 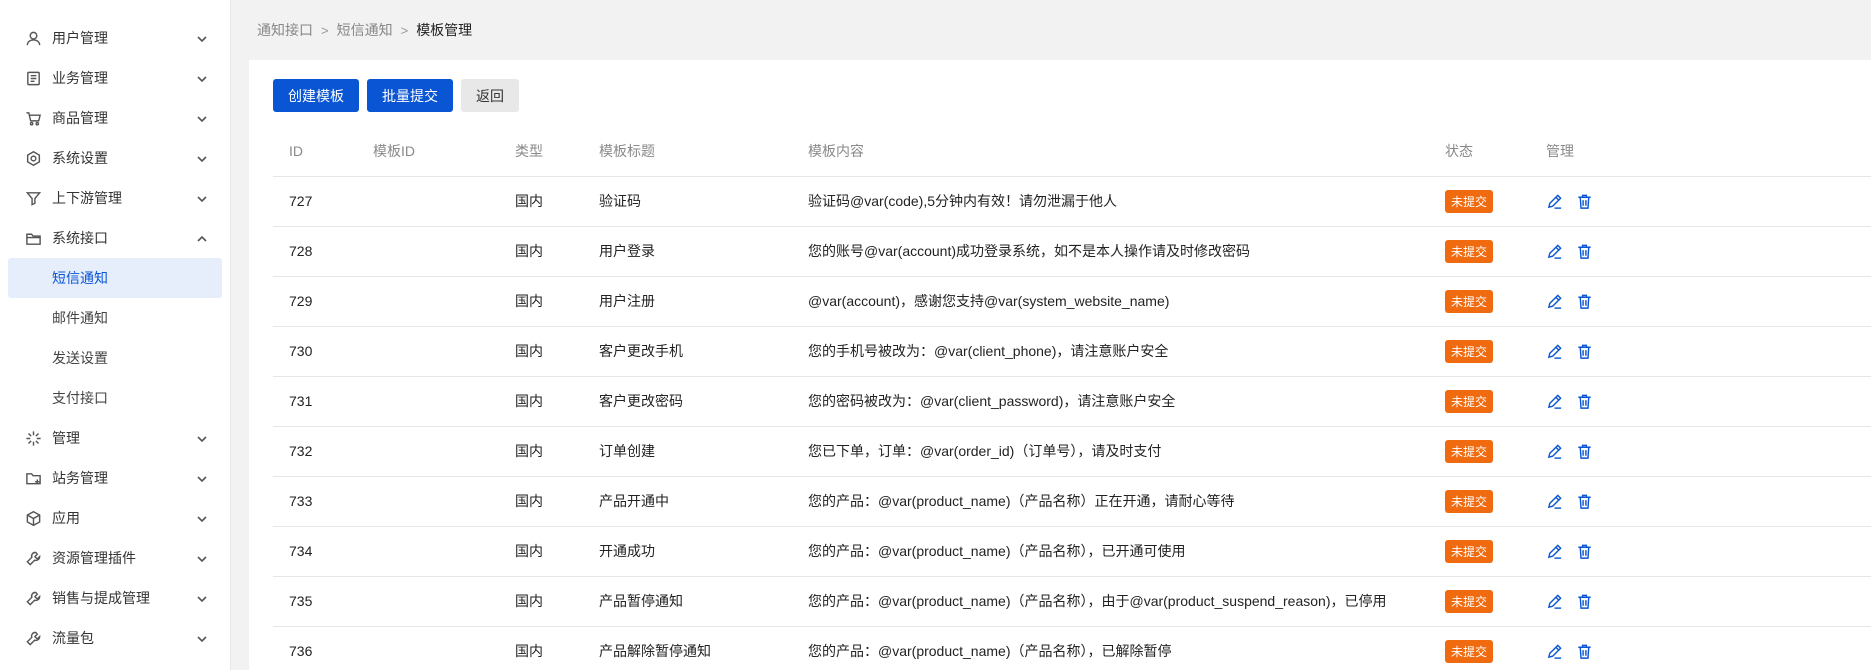 I want to click on sidebar-item: 销售与提成管理, so click(x=115, y=598).